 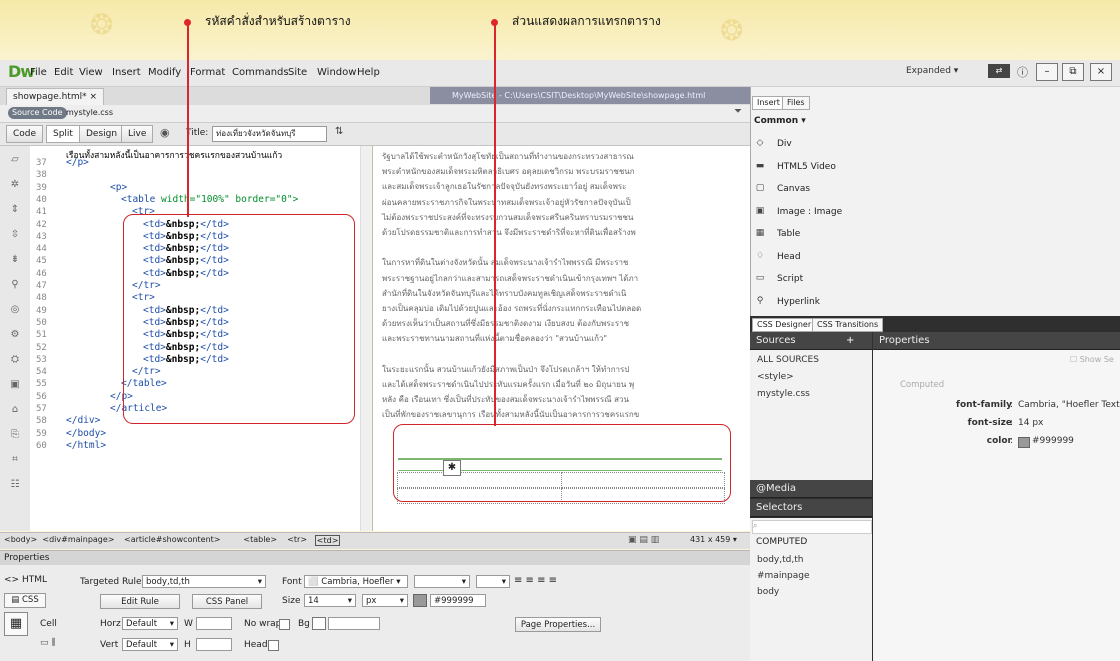 I want to click on show-set-checkbox: ☐ Show Se, so click(x=1092, y=359).